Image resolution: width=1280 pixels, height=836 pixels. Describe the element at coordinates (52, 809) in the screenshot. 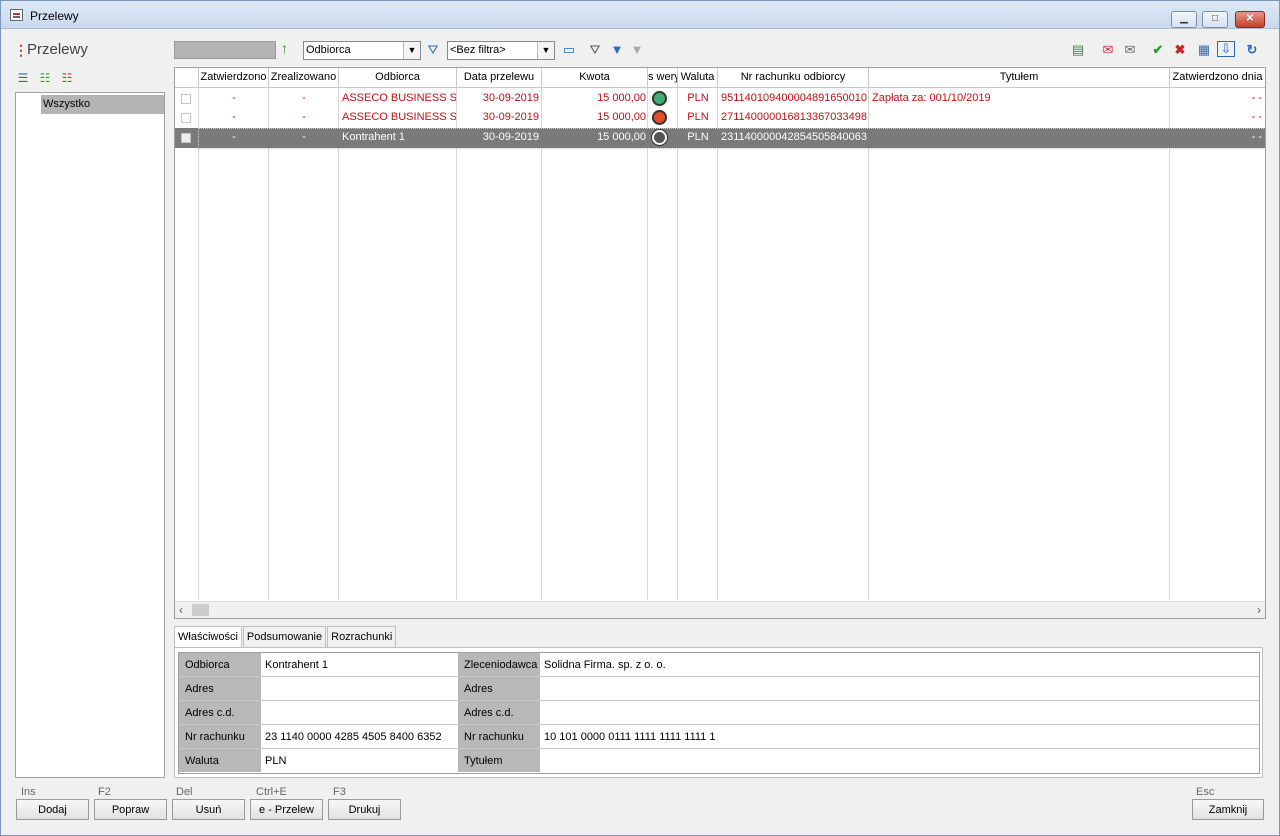

I see `add-button: Dodaj` at that location.